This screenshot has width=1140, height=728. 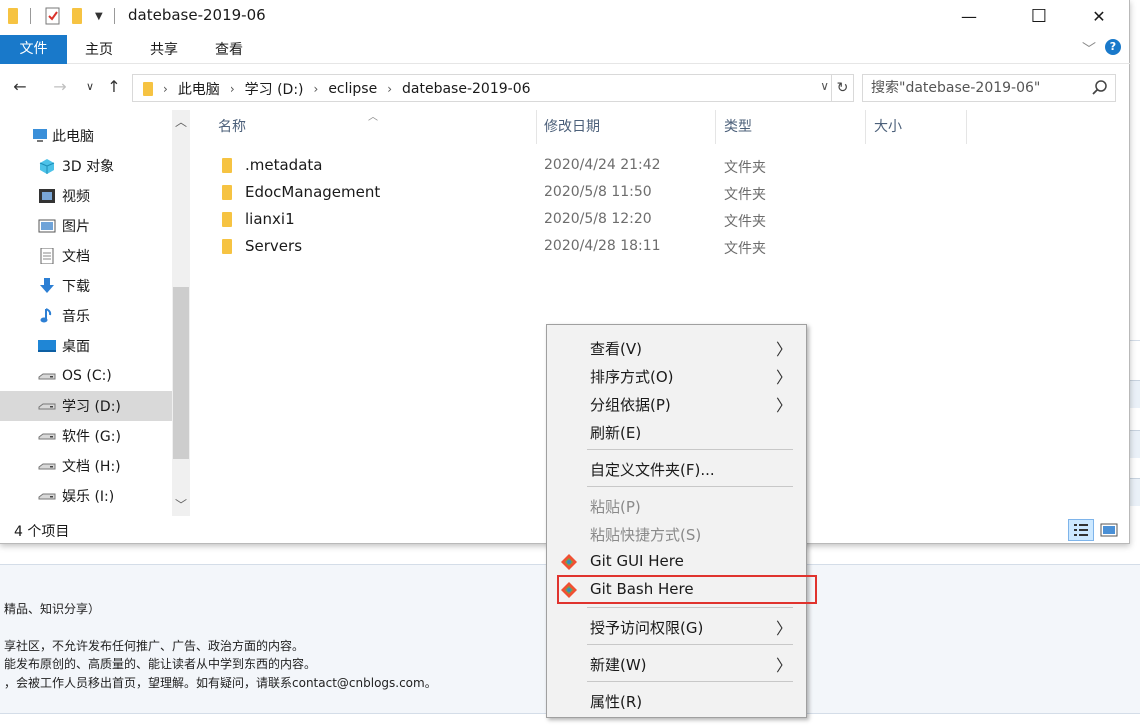 I want to click on breadcrumb-item: eclipse, so click(x=352, y=89).